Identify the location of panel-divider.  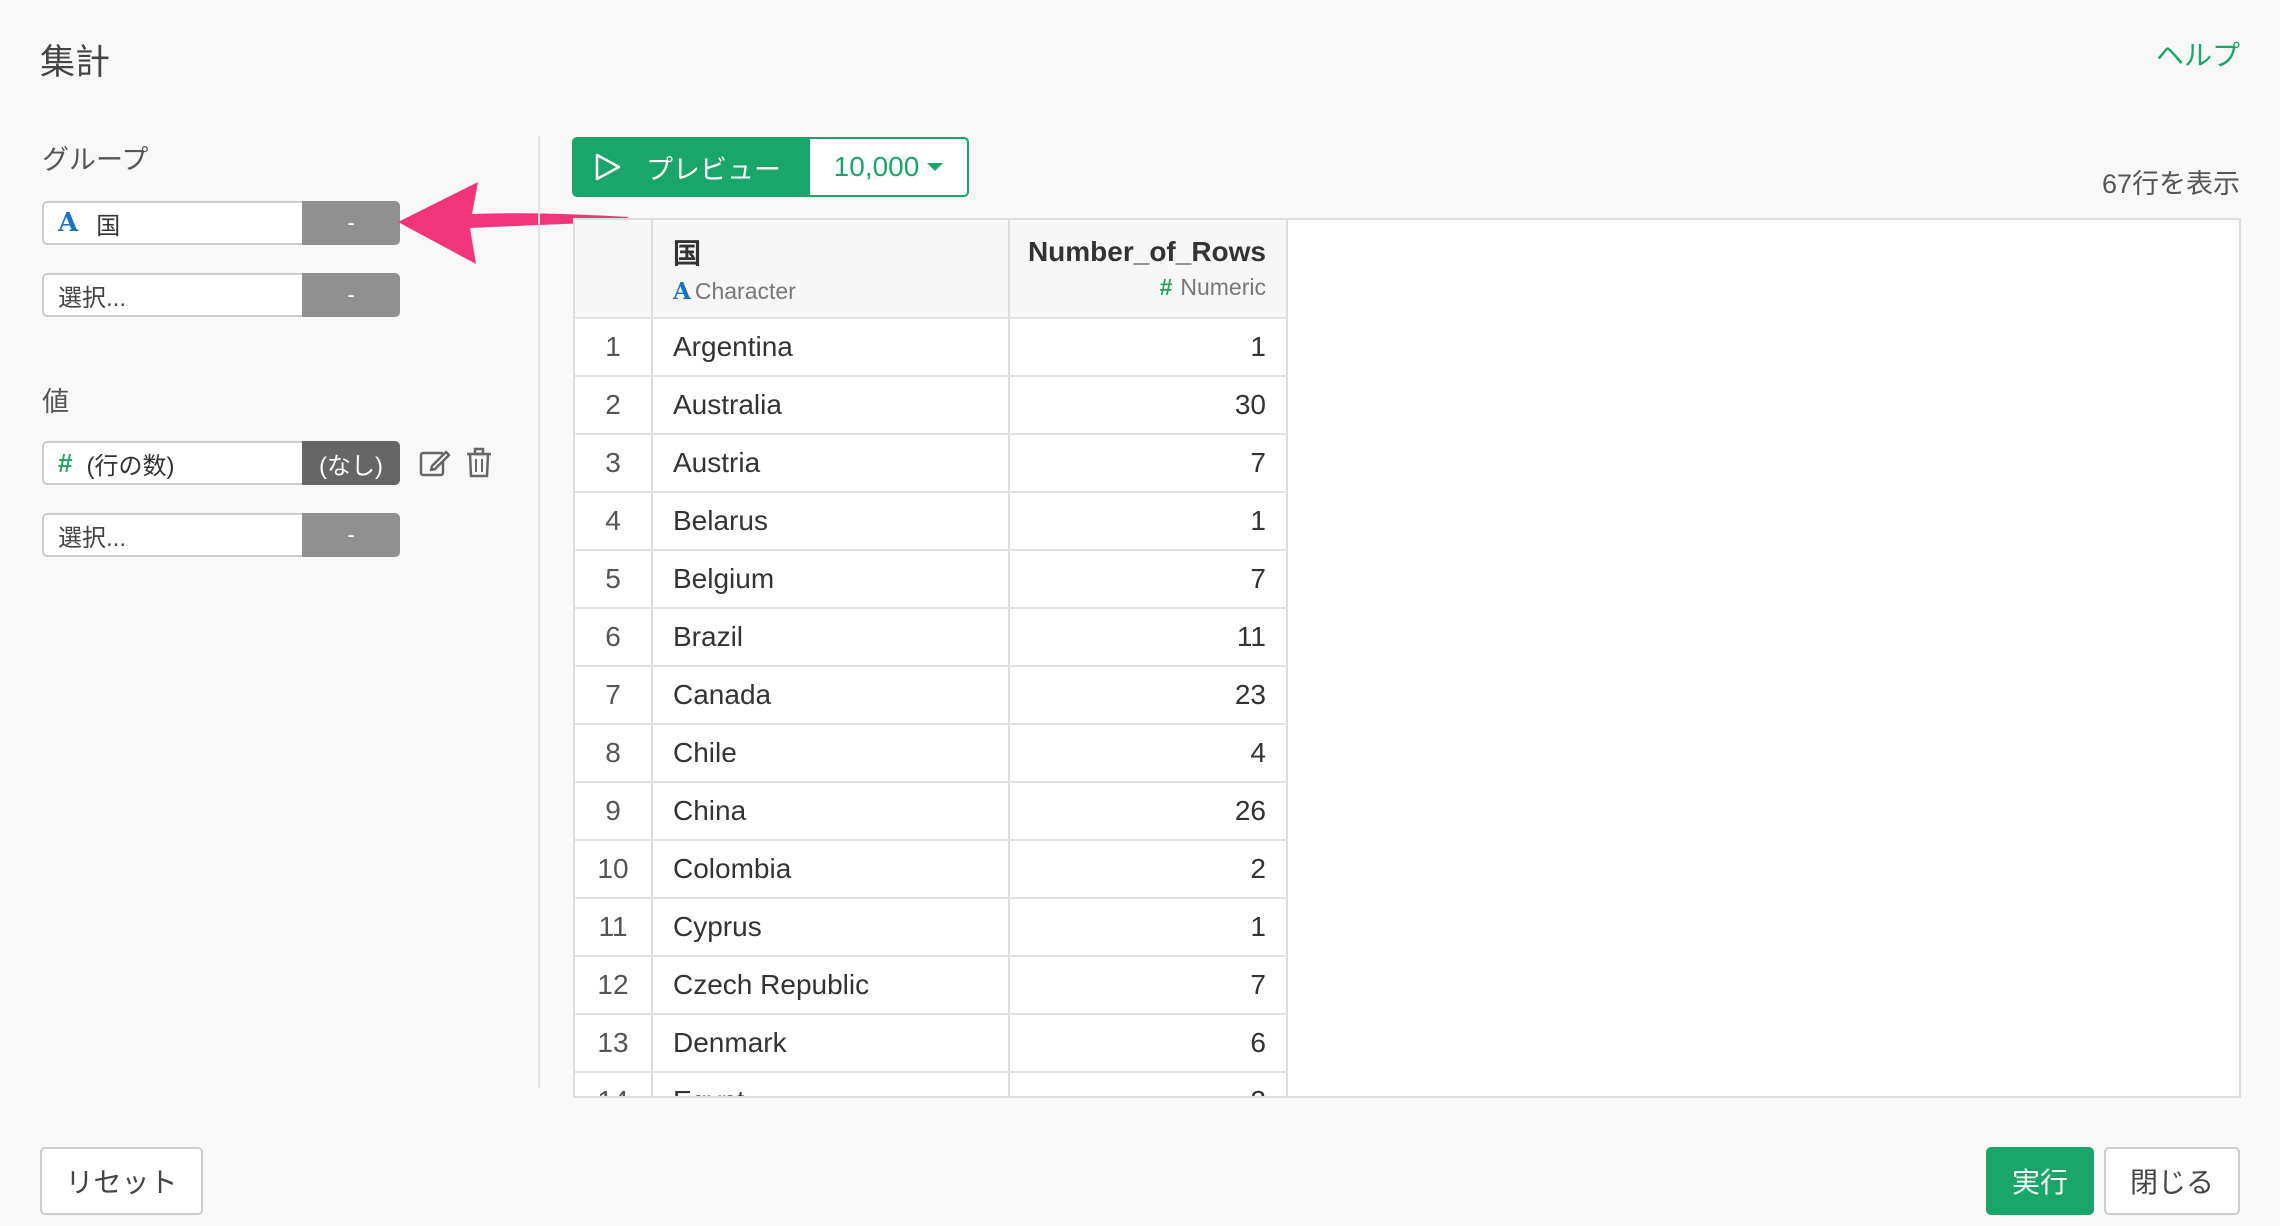
(539, 612).